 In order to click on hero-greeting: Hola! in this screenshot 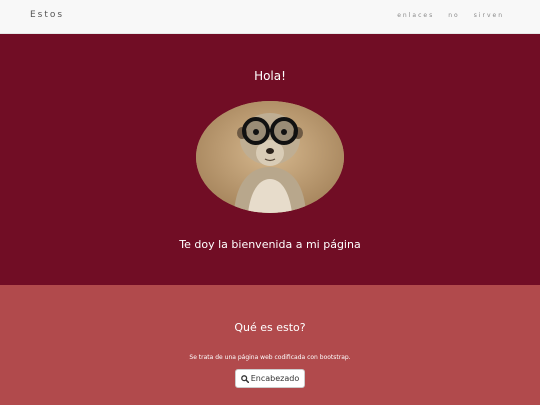, I will do `click(270, 76)`.